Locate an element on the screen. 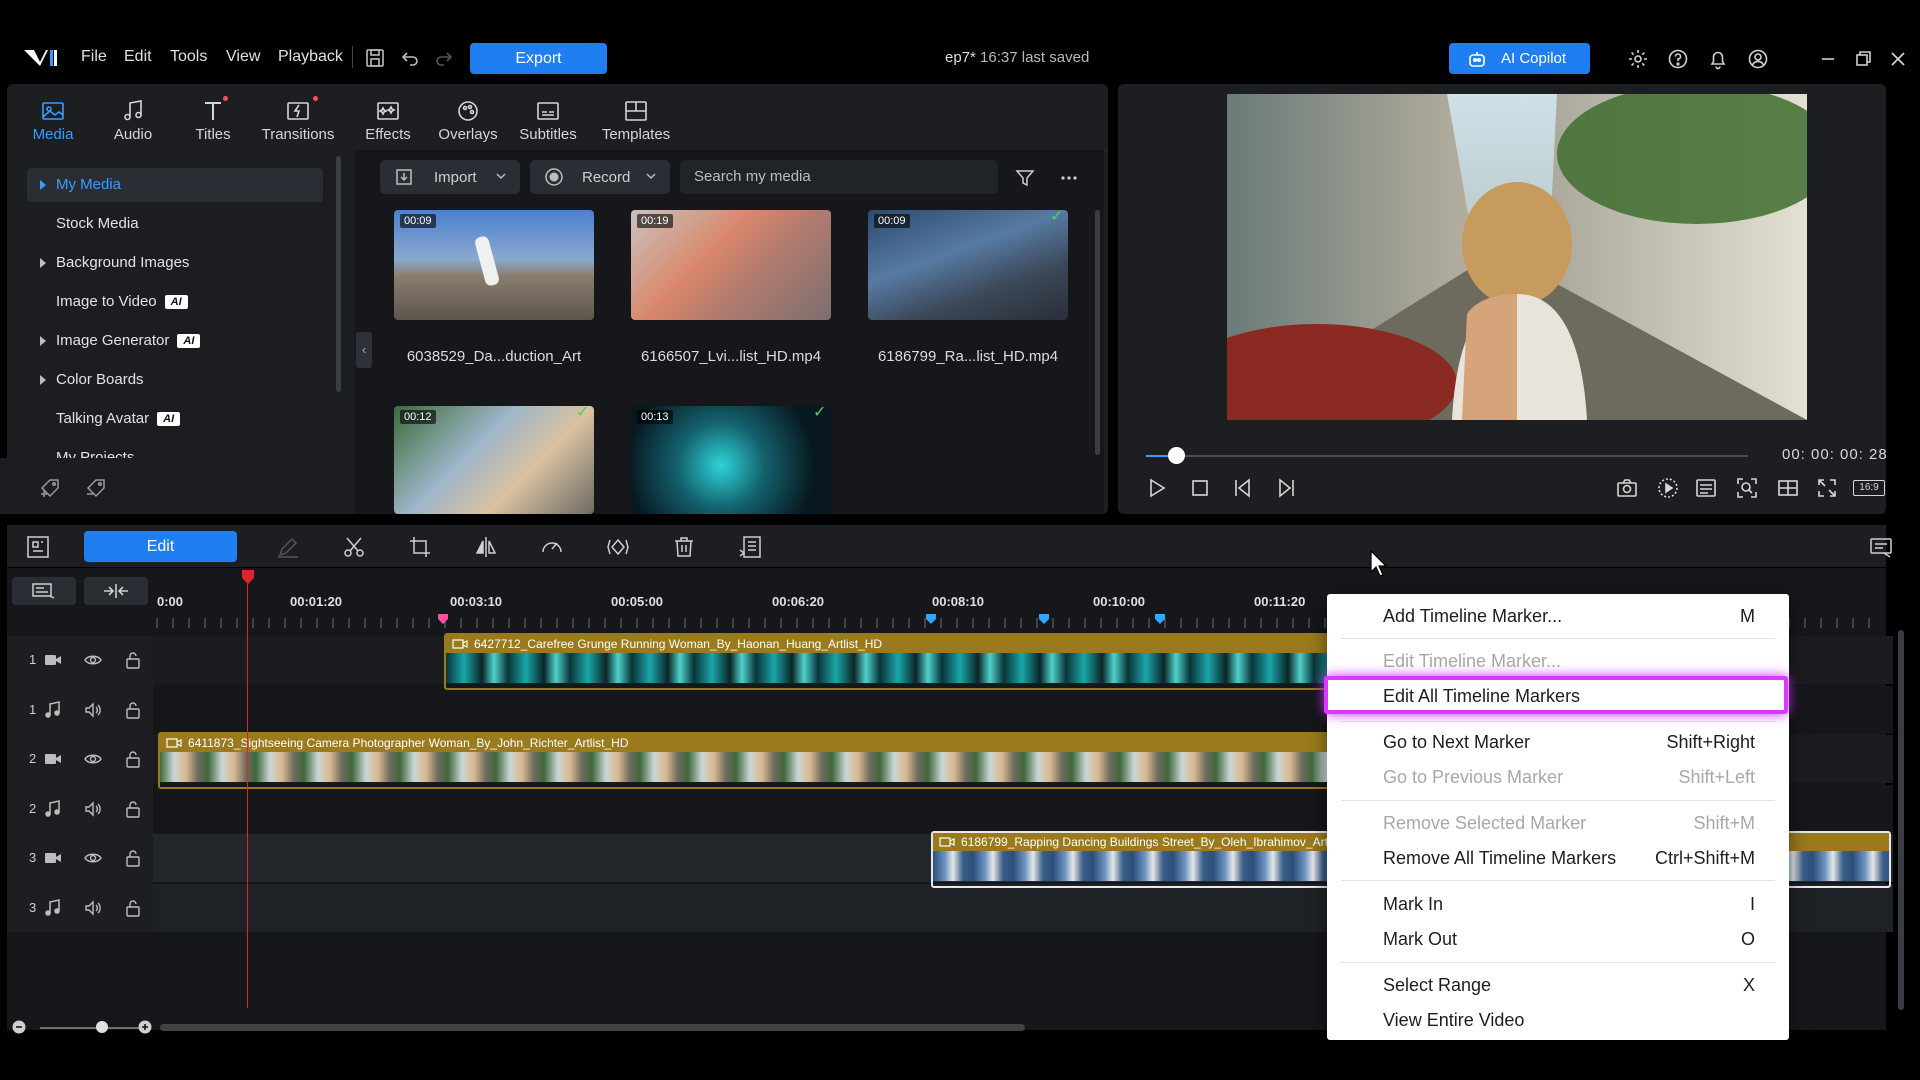 The image size is (1920, 1080). crop-icon is located at coordinates (420, 547).